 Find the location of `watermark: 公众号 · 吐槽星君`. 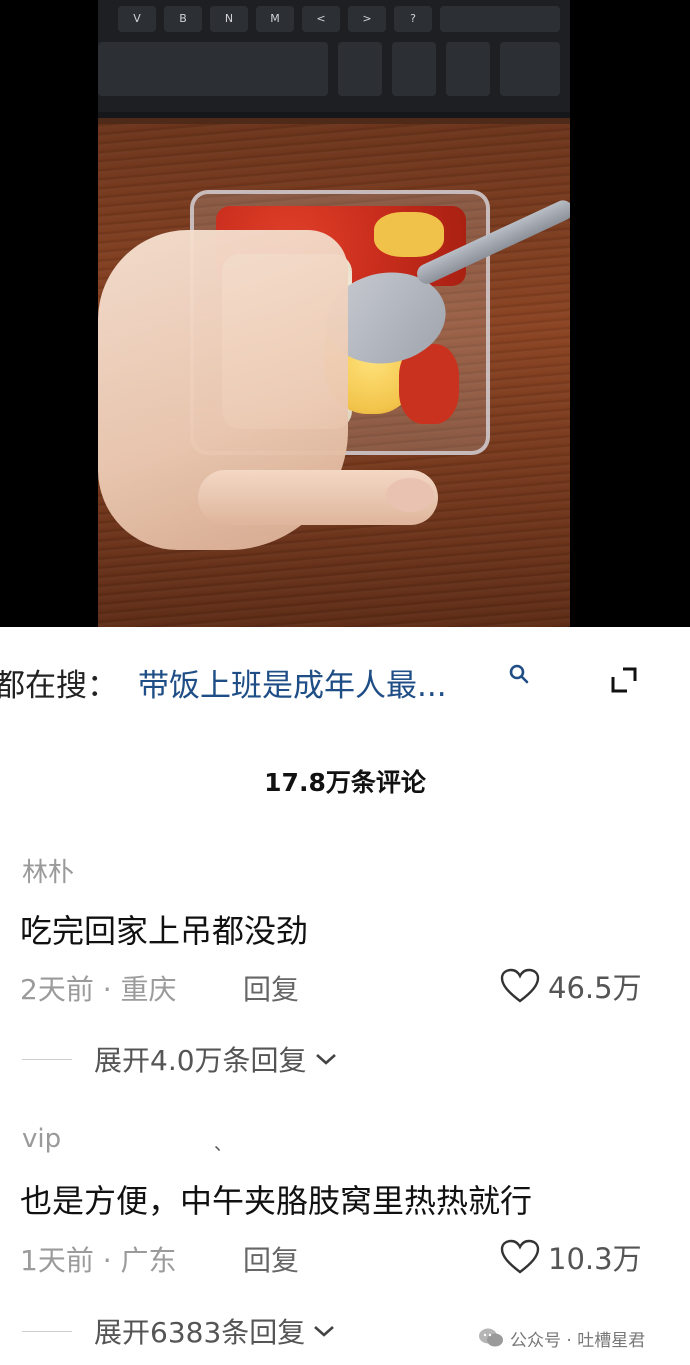

watermark: 公众号 · 吐槽星君 is located at coordinates (561, 1338).